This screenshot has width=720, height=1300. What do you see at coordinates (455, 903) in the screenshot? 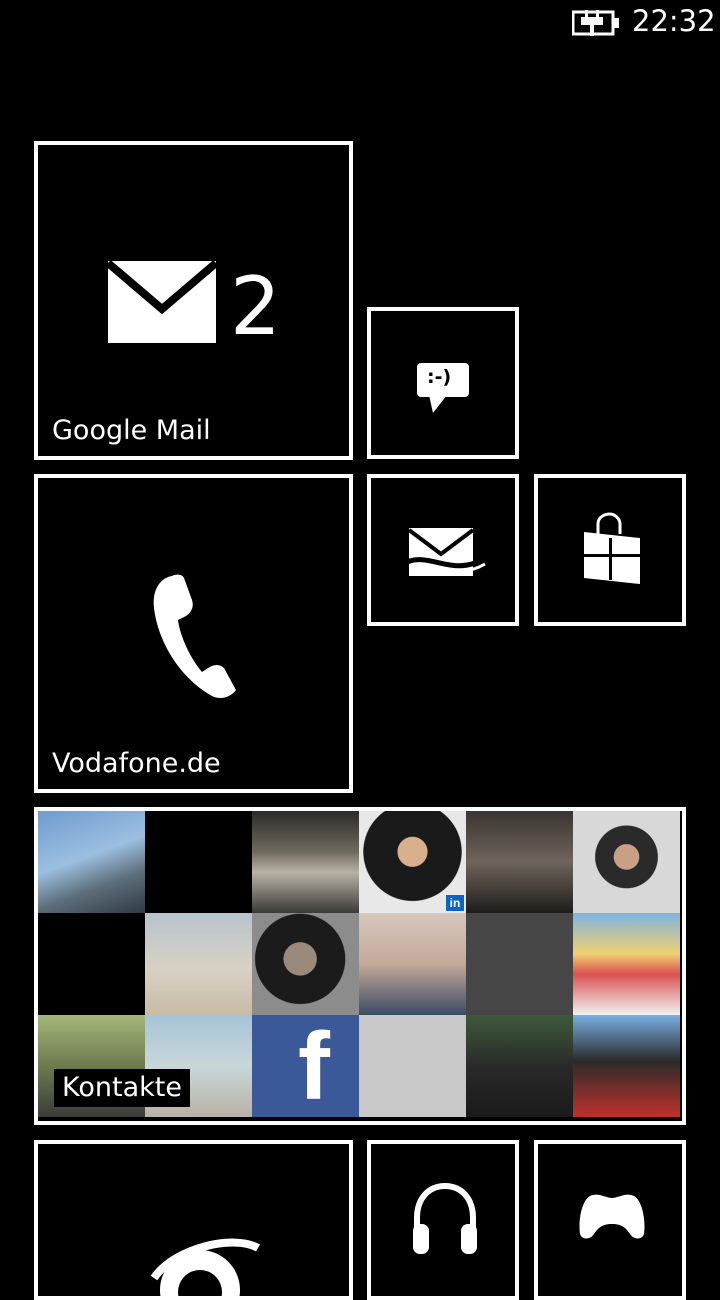
I see `linkedin-badge-icon: in` at bounding box center [455, 903].